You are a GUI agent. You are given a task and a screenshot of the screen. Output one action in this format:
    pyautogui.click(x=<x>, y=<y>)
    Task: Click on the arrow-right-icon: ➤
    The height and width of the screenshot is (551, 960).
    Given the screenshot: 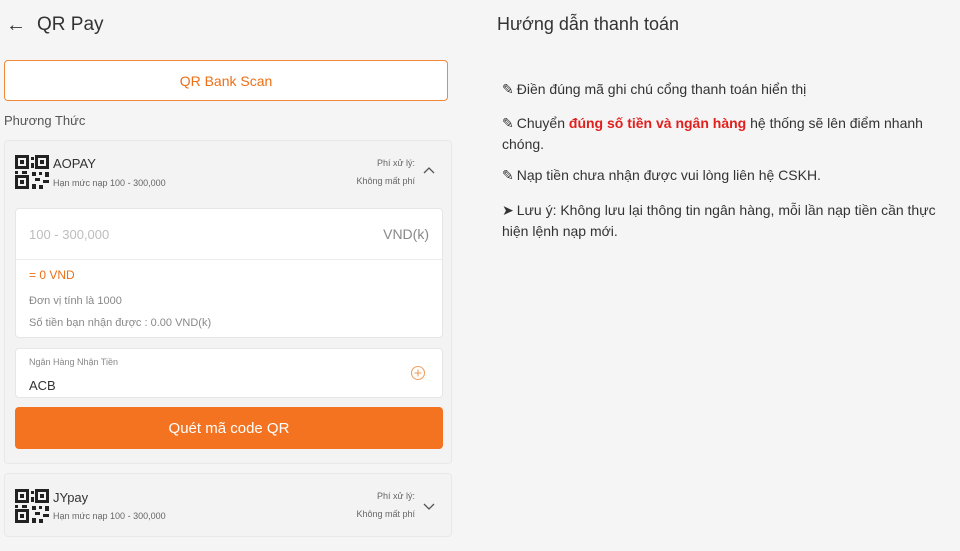 What is the action you would take?
    pyautogui.click(x=508, y=210)
    